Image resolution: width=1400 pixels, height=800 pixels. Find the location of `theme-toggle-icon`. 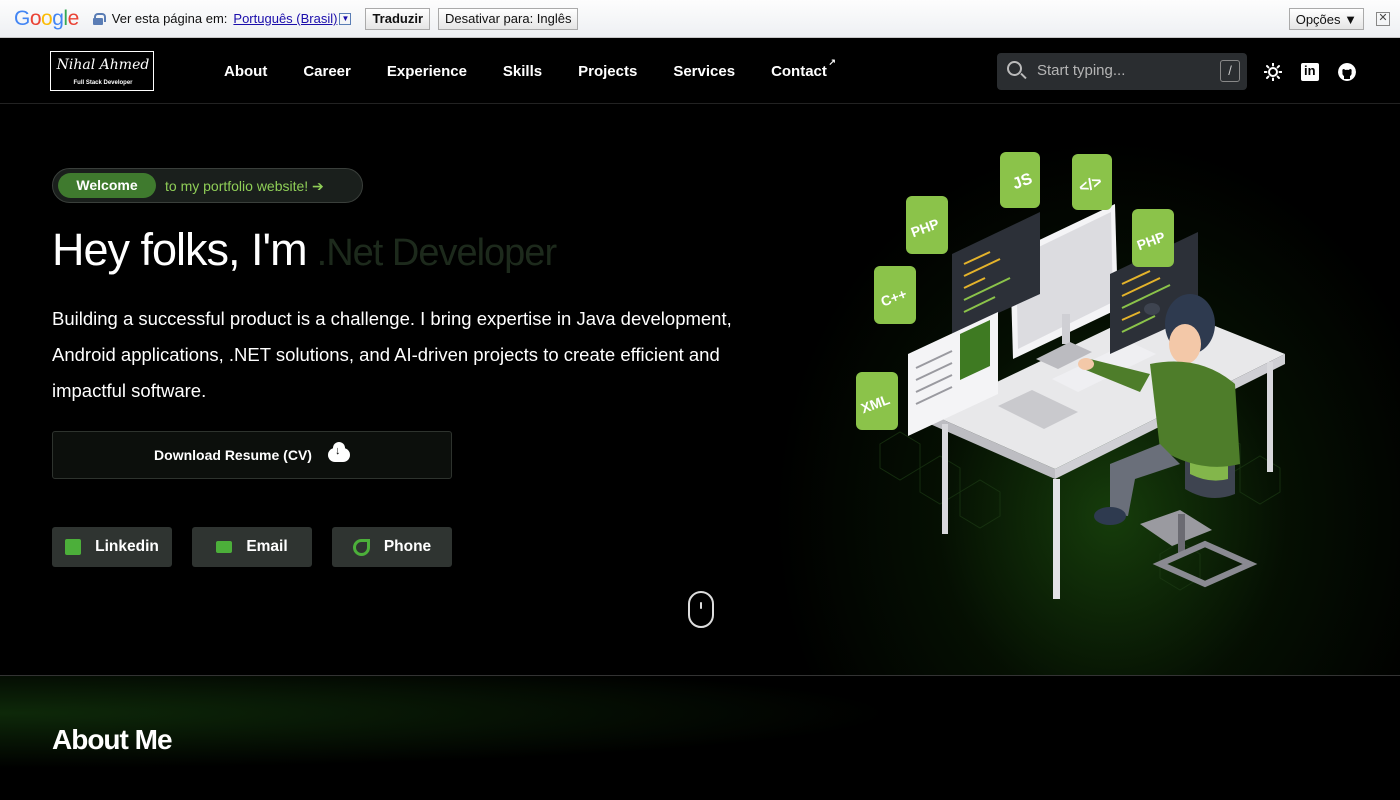

theme-toggle-icon is located at coordinates (1273, 72).